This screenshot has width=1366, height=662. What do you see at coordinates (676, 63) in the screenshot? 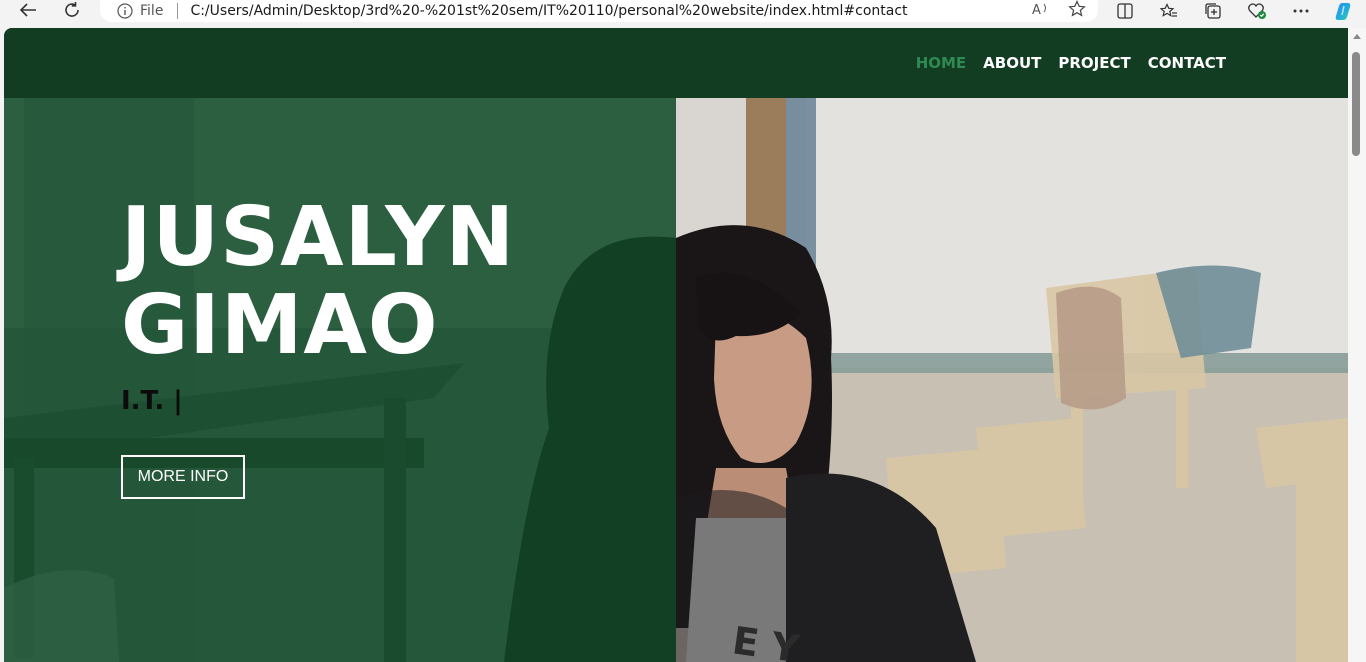
I see `site-header: HOME ABOUT PROJECT CONTACT` at bounding box center [676, 63].